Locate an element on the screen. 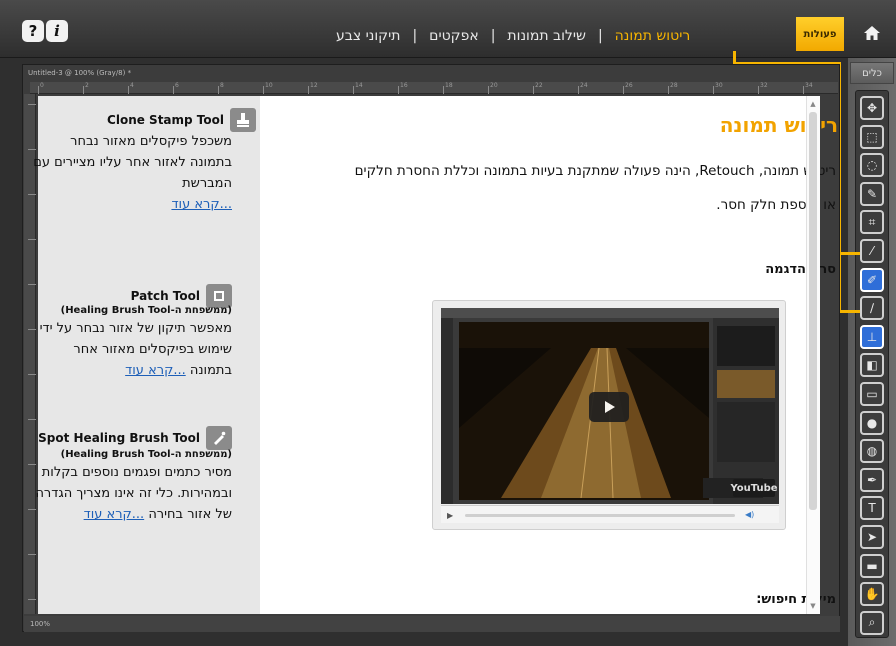  ruler-number: 14 is located at coordinates (359, 85).